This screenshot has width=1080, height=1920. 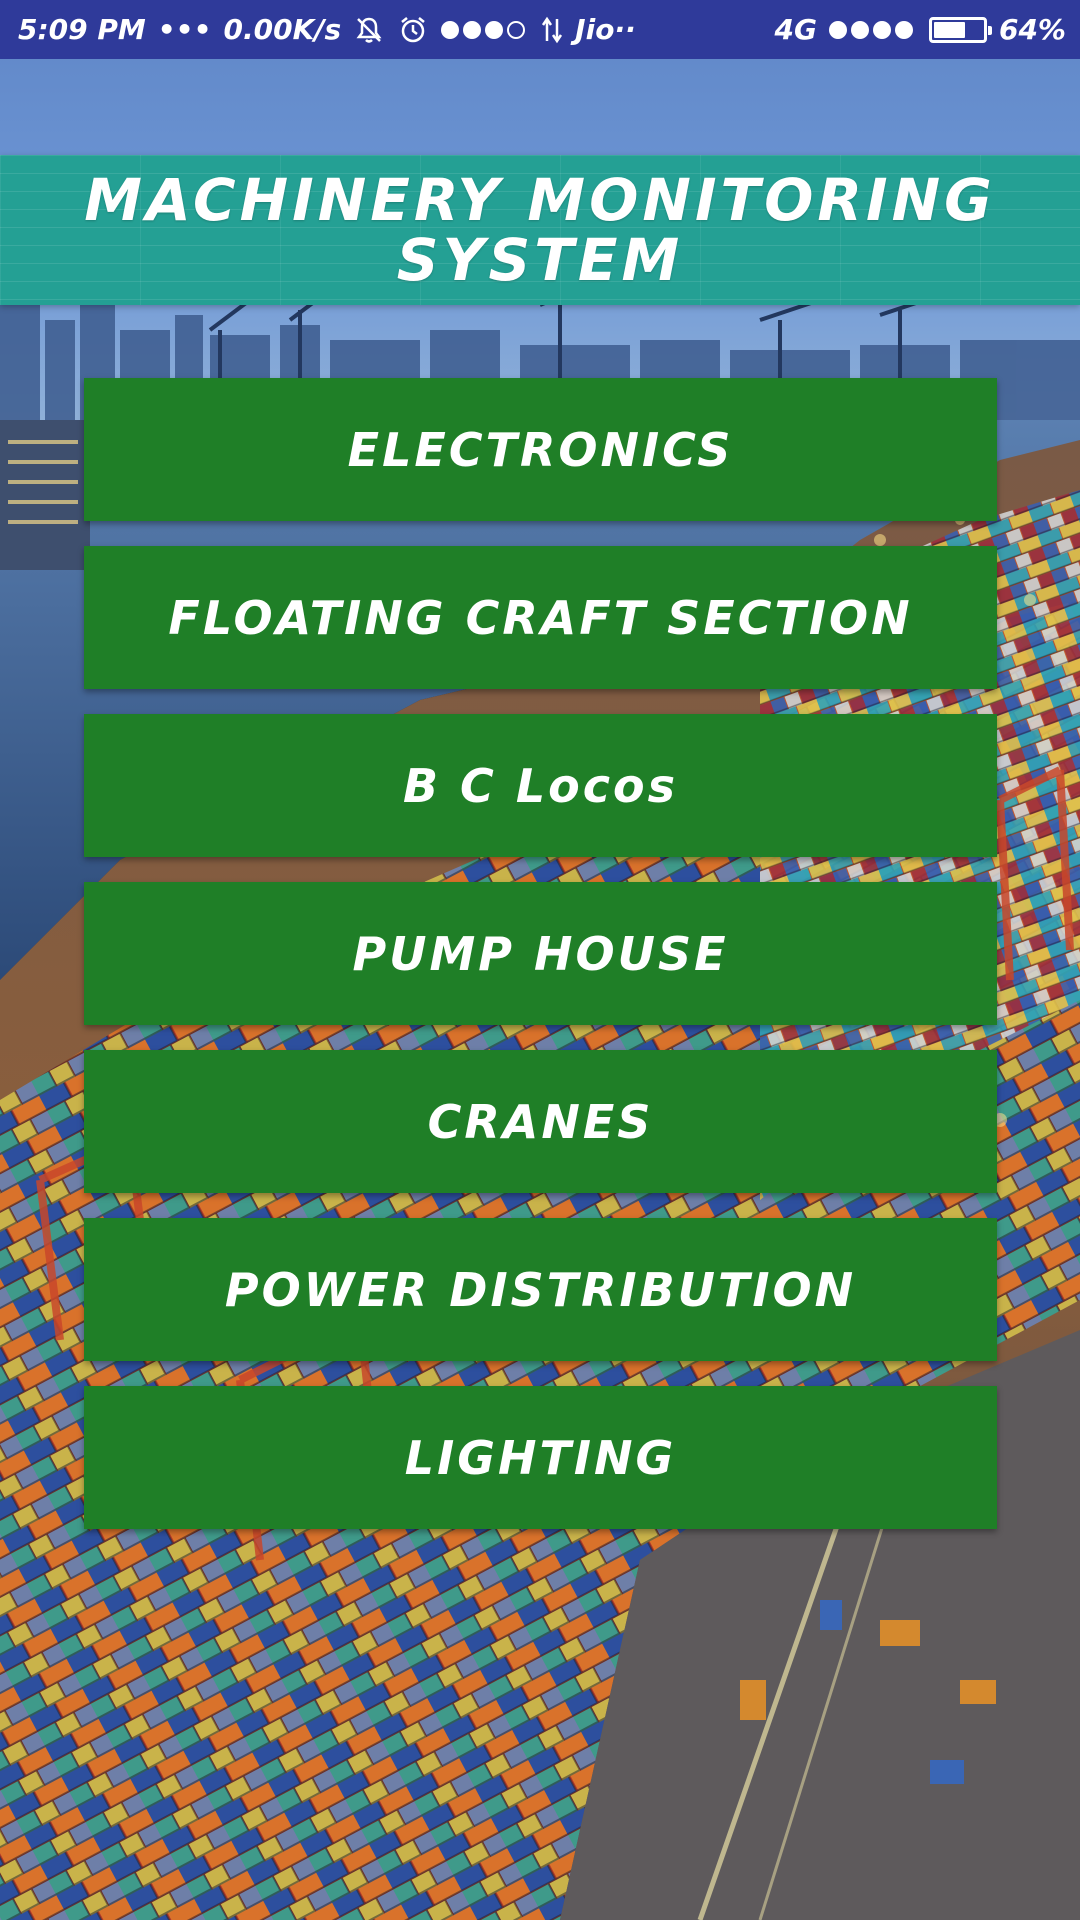 What do you see at coordinates (540, 449) in the screenshot?
I see `electronics-button: ELECTRONICS` at bounding box center [540, 449].